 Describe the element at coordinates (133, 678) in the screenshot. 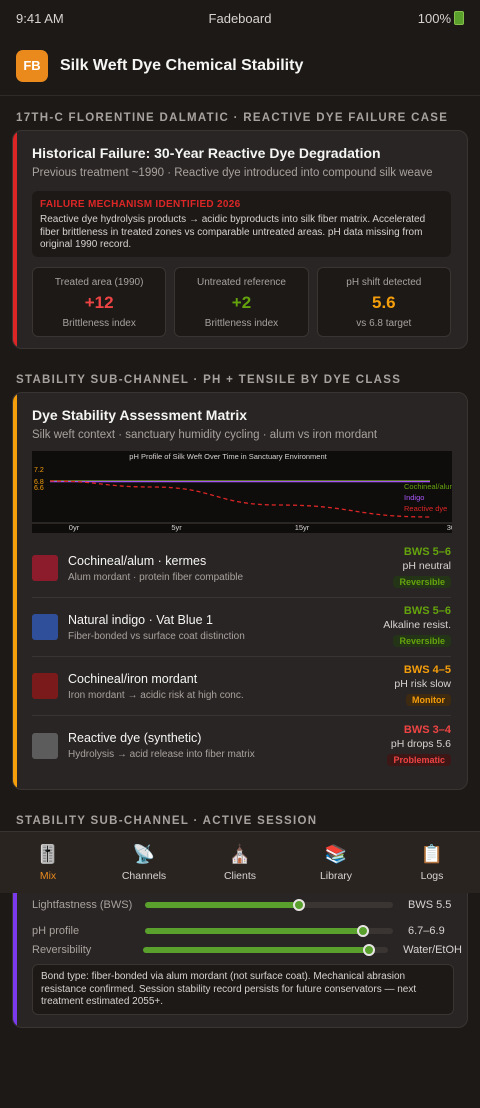

I see `dye-name: Cochineal/iron mordant` at that location.